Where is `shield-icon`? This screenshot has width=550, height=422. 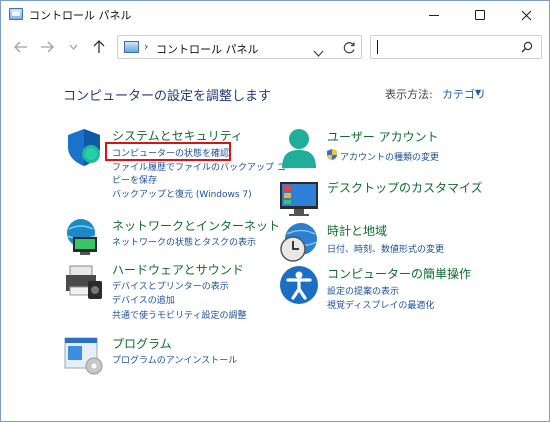 shield-icon is located at coordinates (84, 147).